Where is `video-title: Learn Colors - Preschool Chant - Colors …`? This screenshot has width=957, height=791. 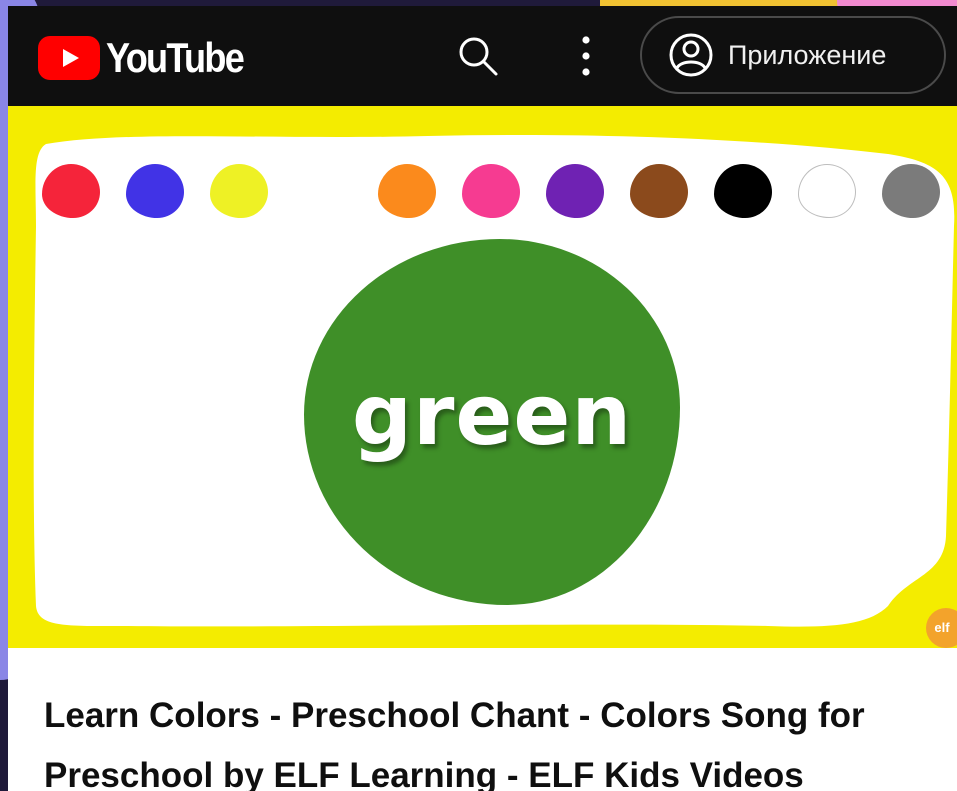 video-title: Learn Colors - Preschool Chant - Colors … is located at coordinates (494, 738).